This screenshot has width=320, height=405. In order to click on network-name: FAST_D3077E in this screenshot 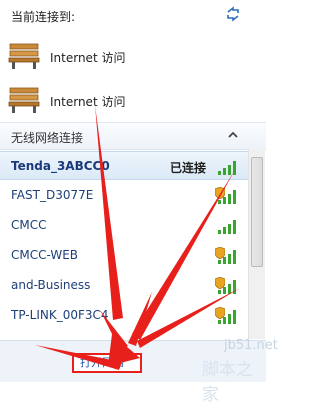, I will do `click(52, 195)`.